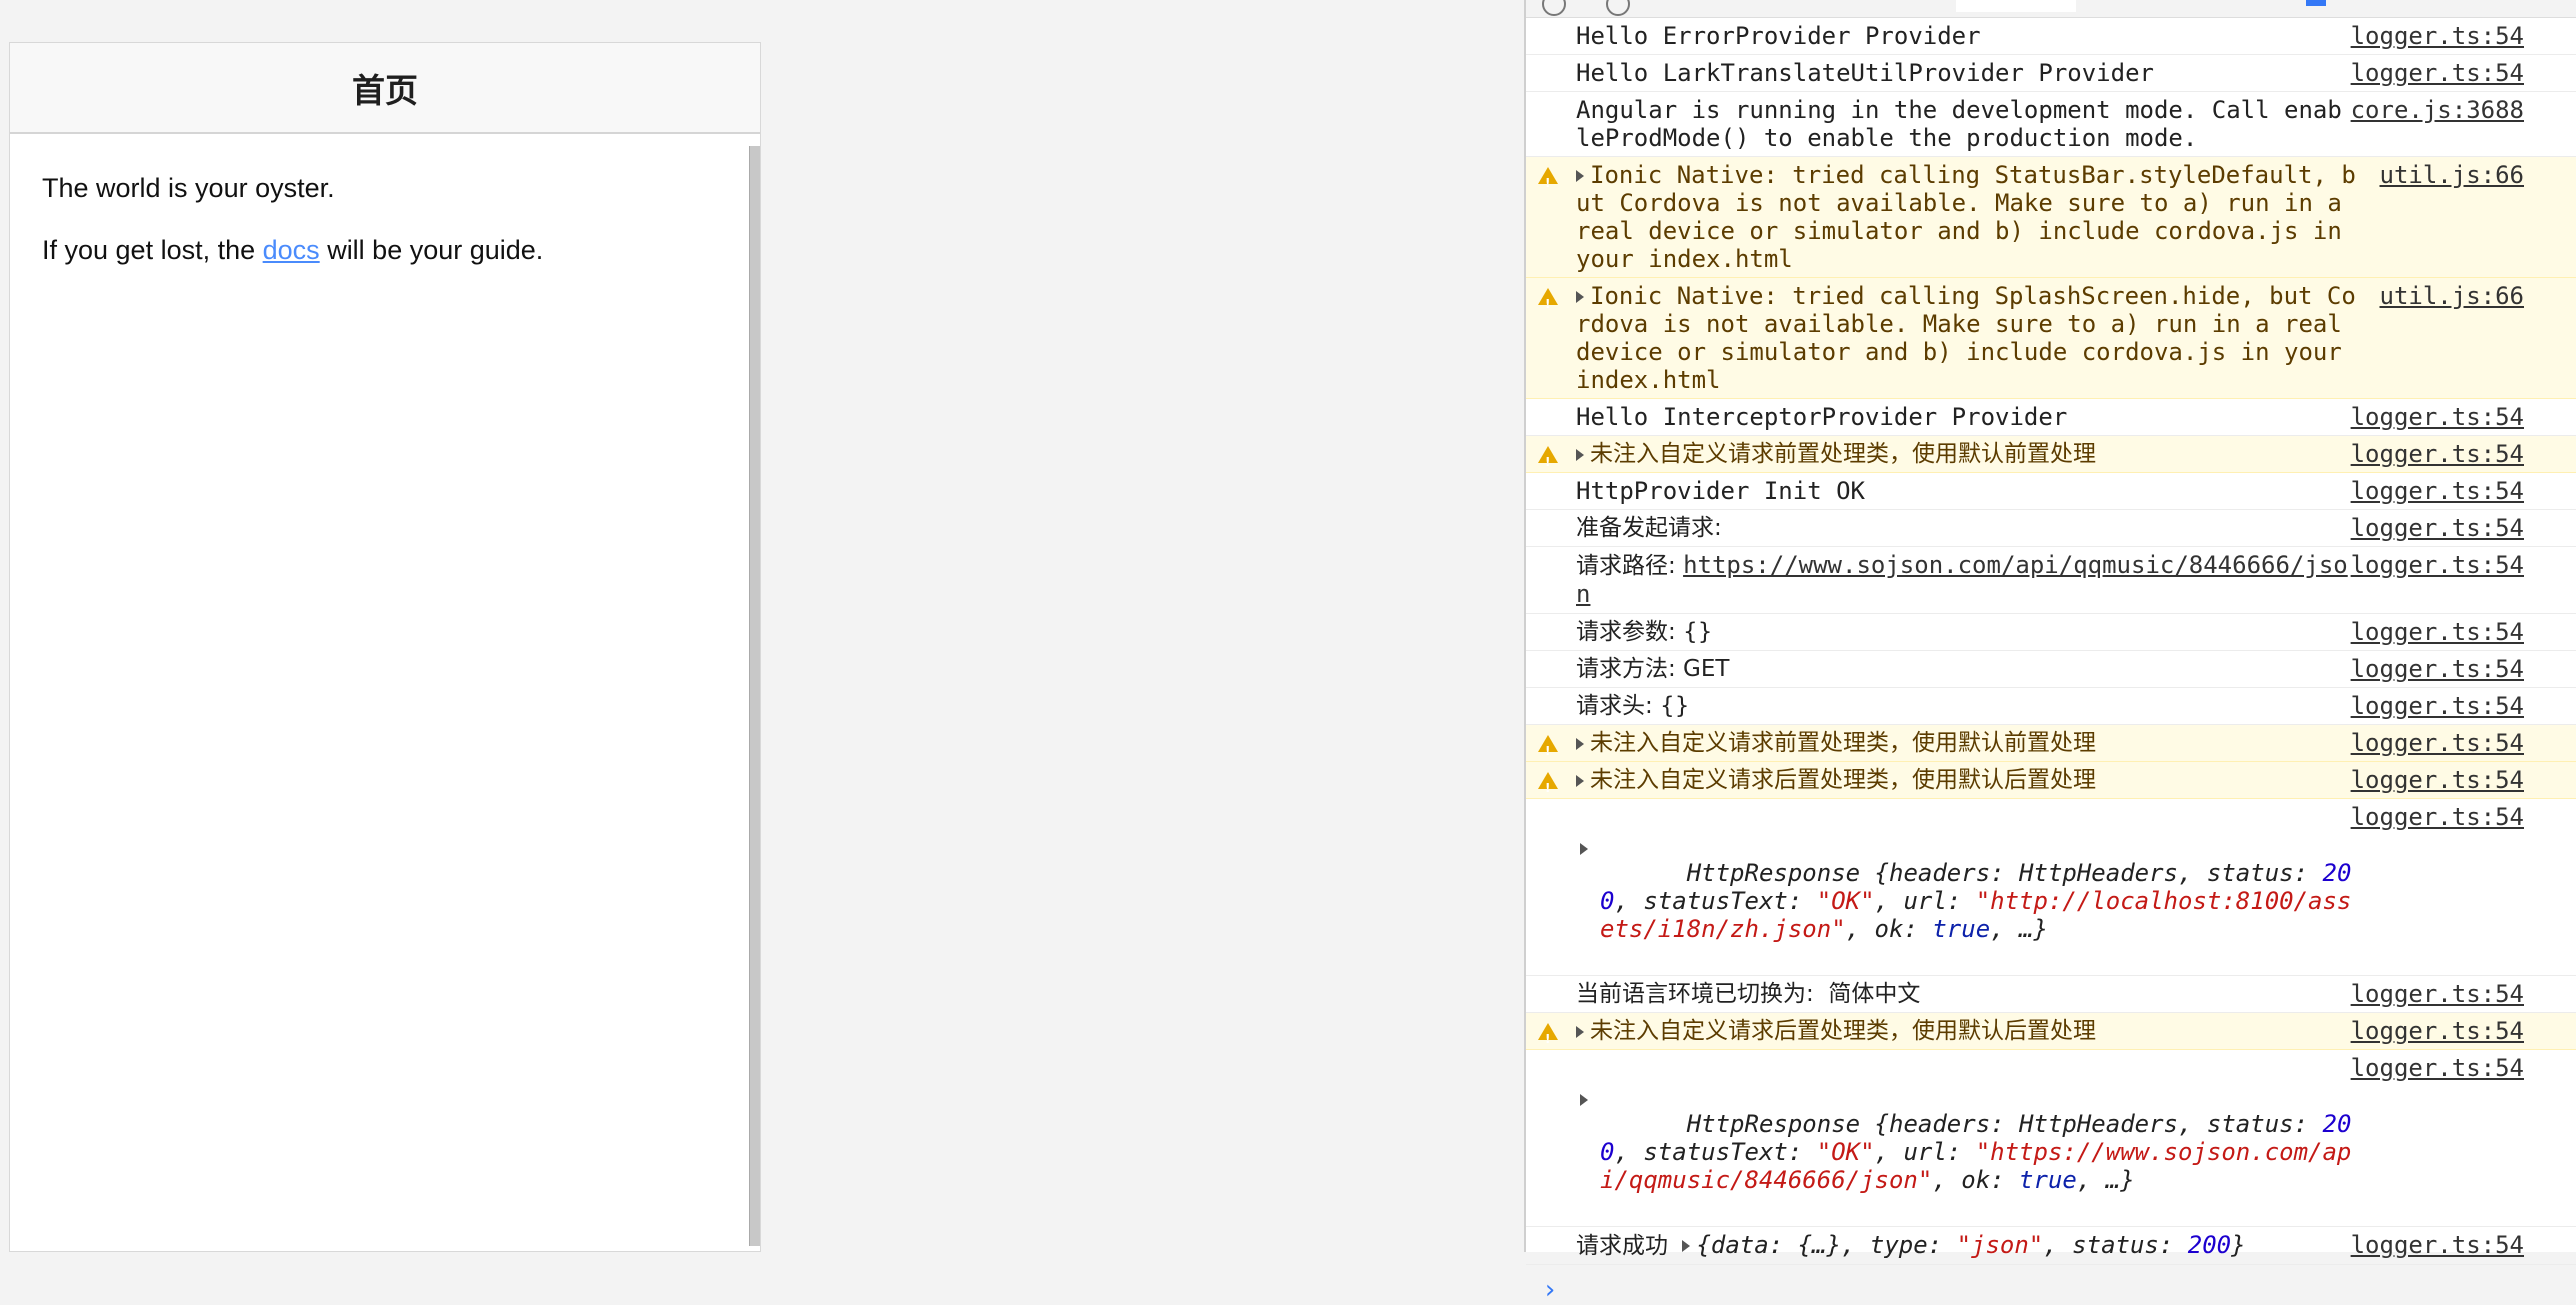 The width and height of the screenshot is (2576, 1305). Describe the element at coordinates (2051, 491) in the screenshot. I see `console-row-log: HttpProvider Init OK logger.ts:54` at that location.